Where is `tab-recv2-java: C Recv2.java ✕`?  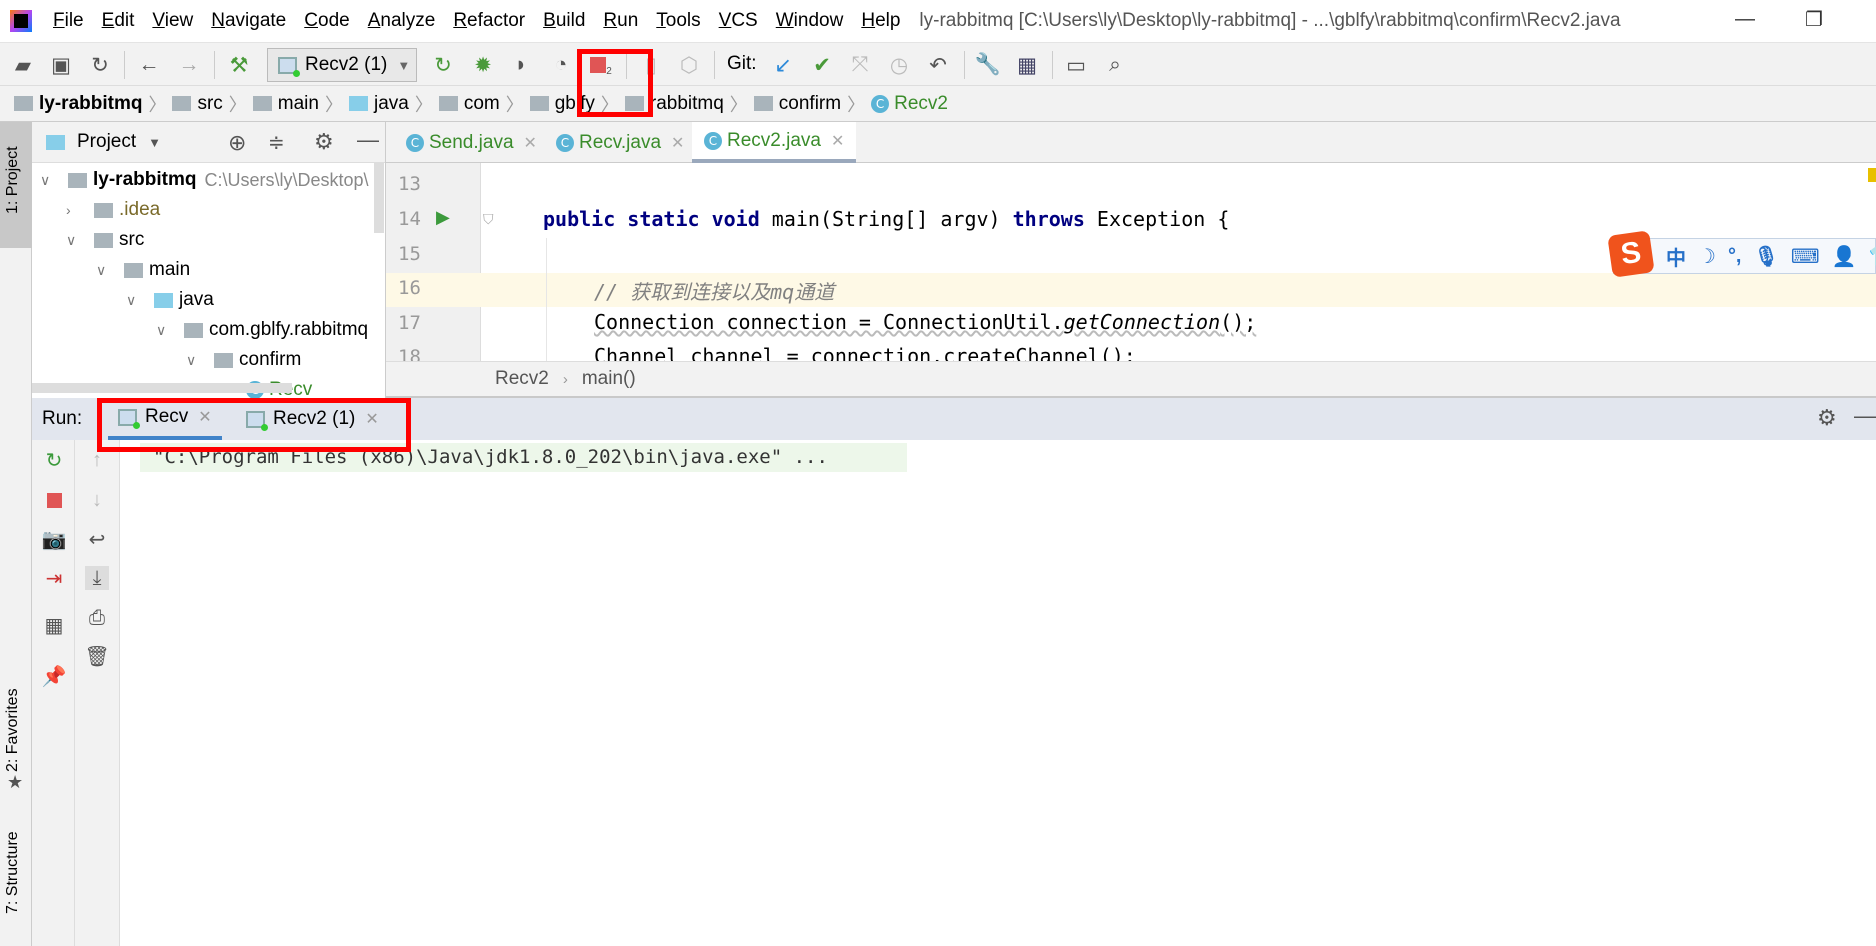
tab-recv2-java: C Recv2.java ✕ is located at coordinates (774, 142).